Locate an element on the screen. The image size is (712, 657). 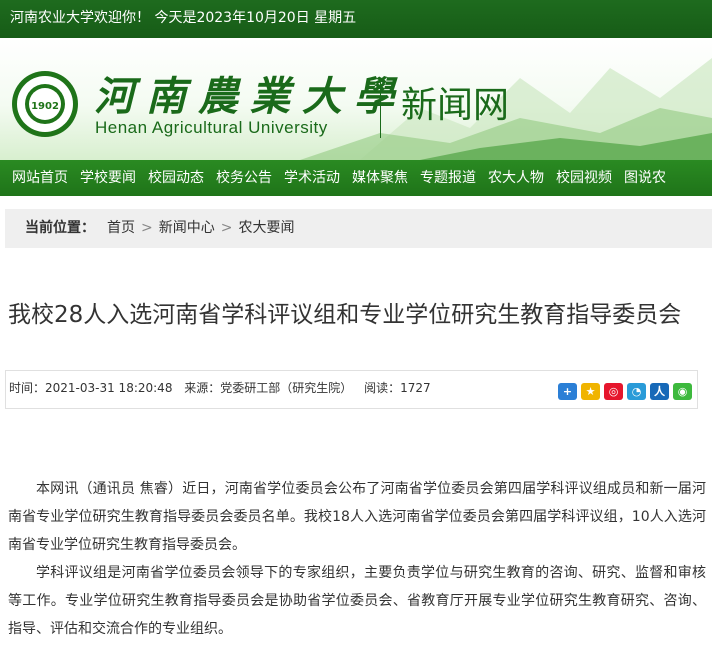
seal-year: 1902 is located at coordinates (45, 106).